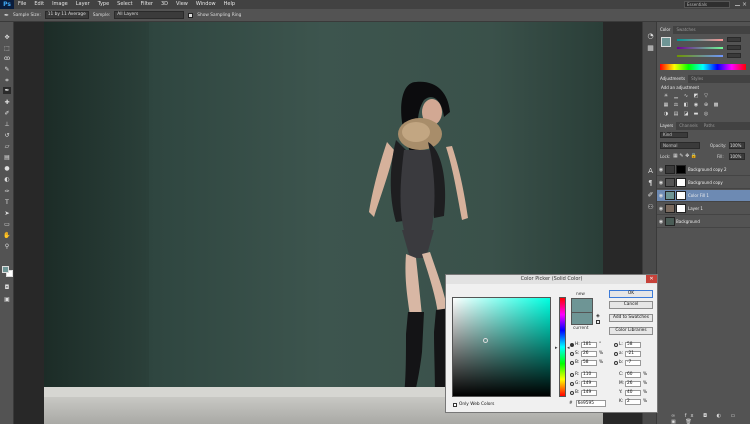 This screenshot has width=750, height=424. What do you see at coordinates (572, 344) in the screenshot?
I see `hue-radio` at bounding box center [572, 344].